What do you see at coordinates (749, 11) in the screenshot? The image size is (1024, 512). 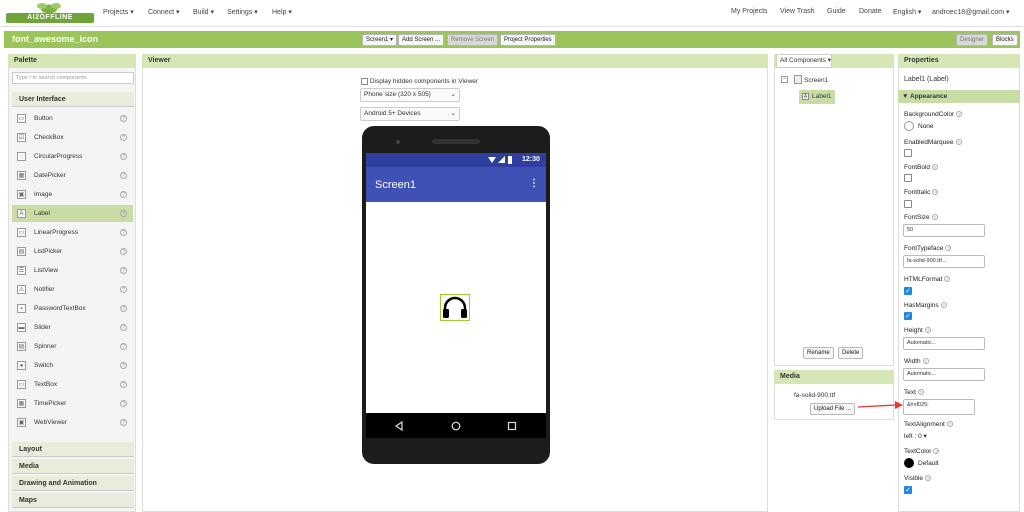 I see `link-my-projects: My Projects` at bounding box center [749, 11].